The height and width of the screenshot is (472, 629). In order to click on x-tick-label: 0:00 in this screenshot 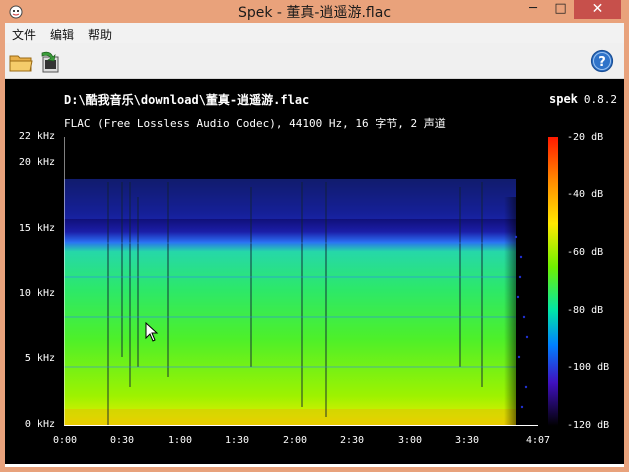, I will do `click(65, 440)`.